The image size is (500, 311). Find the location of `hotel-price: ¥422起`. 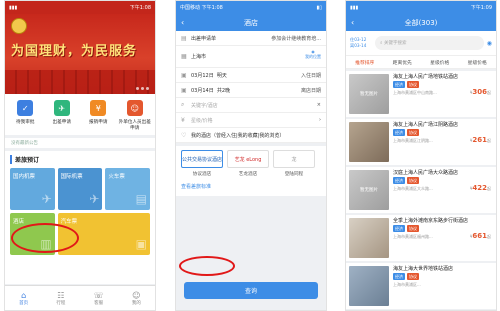

hotel-price: ¥422起 is located at coordinates (480, 188).